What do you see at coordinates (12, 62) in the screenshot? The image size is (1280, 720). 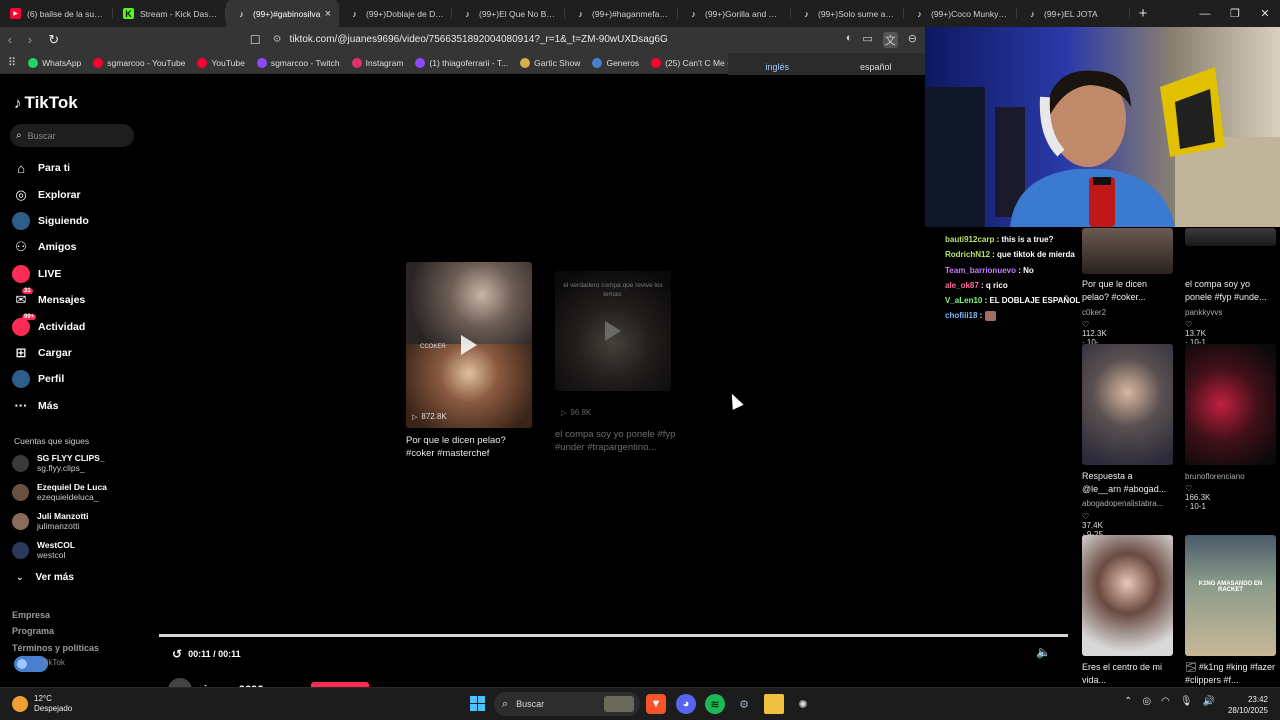 I see `apps-grid-icon: ⠿` at bounding box center [12, 62].